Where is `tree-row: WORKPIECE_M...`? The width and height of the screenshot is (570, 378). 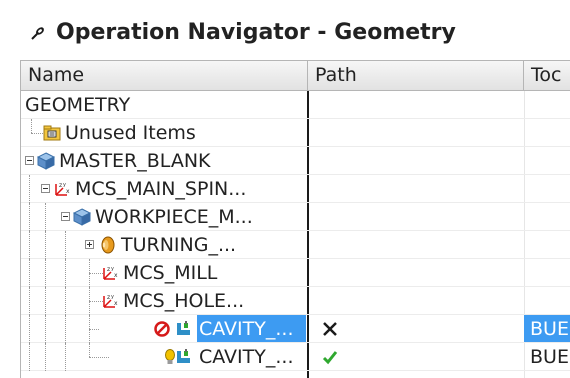 tree-row: WORKPIECE_M... is located at coordinates (295, 217).